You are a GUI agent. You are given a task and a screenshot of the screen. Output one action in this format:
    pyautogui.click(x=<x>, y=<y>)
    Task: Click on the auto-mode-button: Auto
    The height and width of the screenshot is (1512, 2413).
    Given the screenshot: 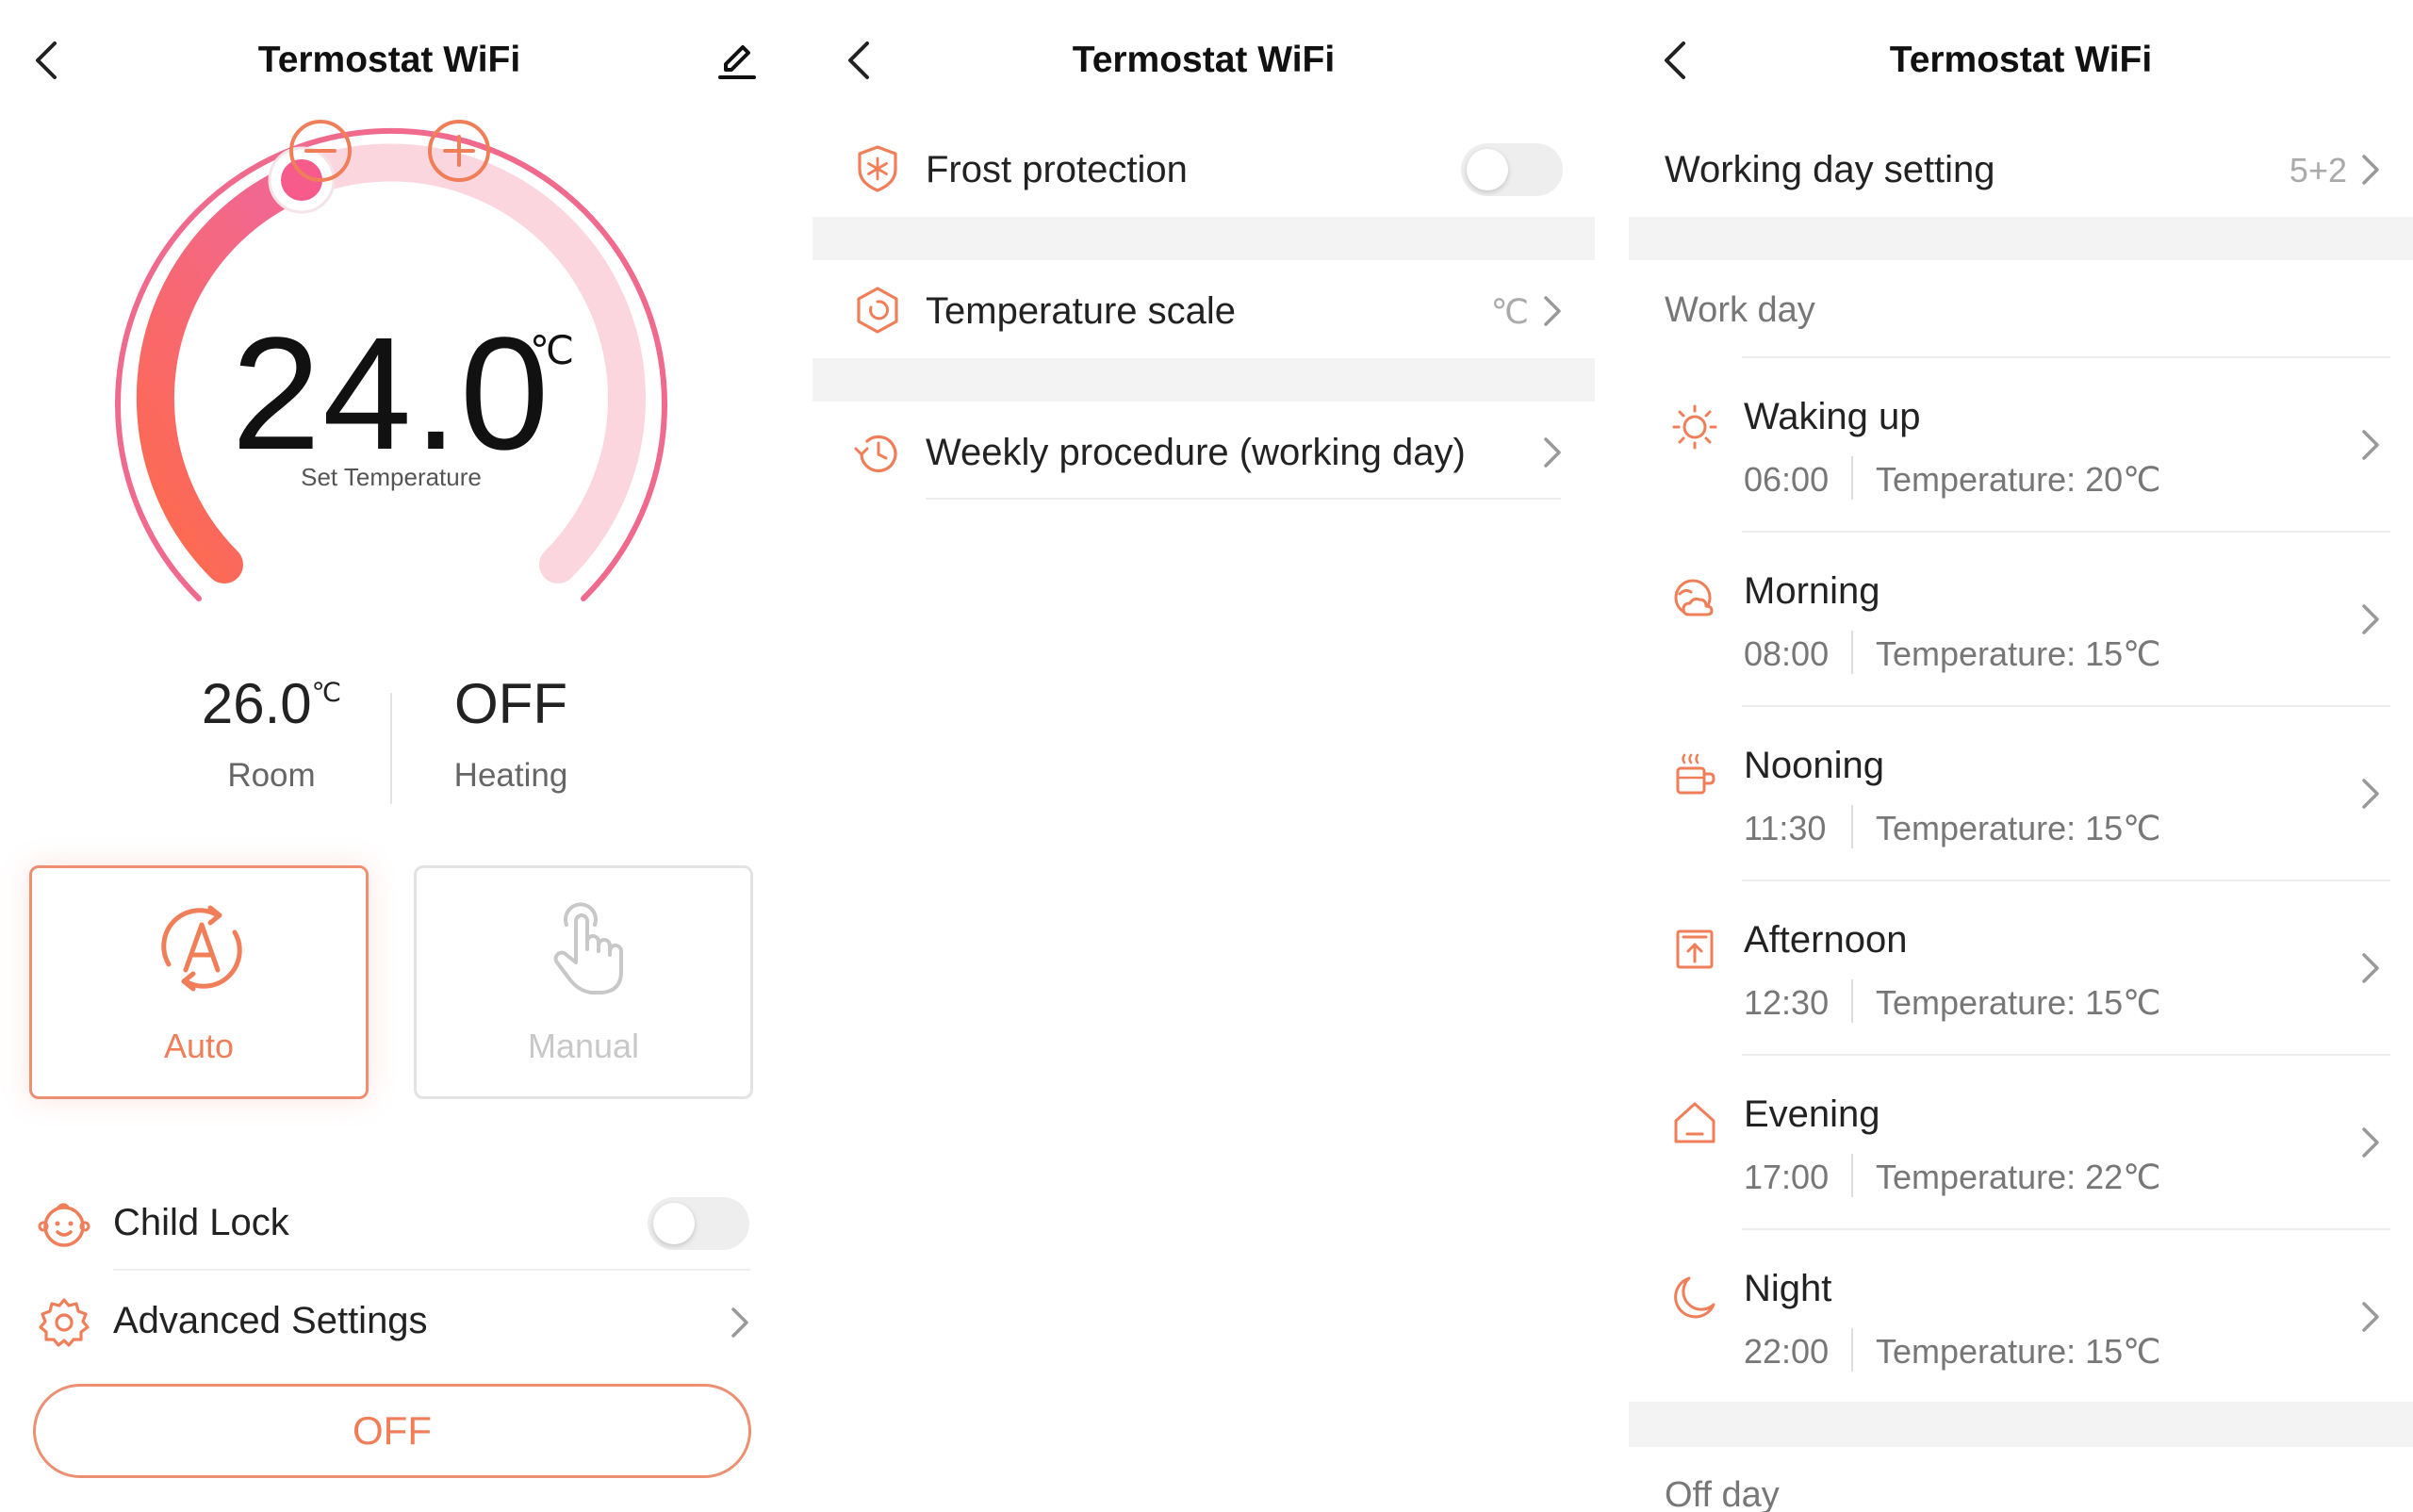 What is the action you would take?
    pyautogui.click(x=199, y=982)
    